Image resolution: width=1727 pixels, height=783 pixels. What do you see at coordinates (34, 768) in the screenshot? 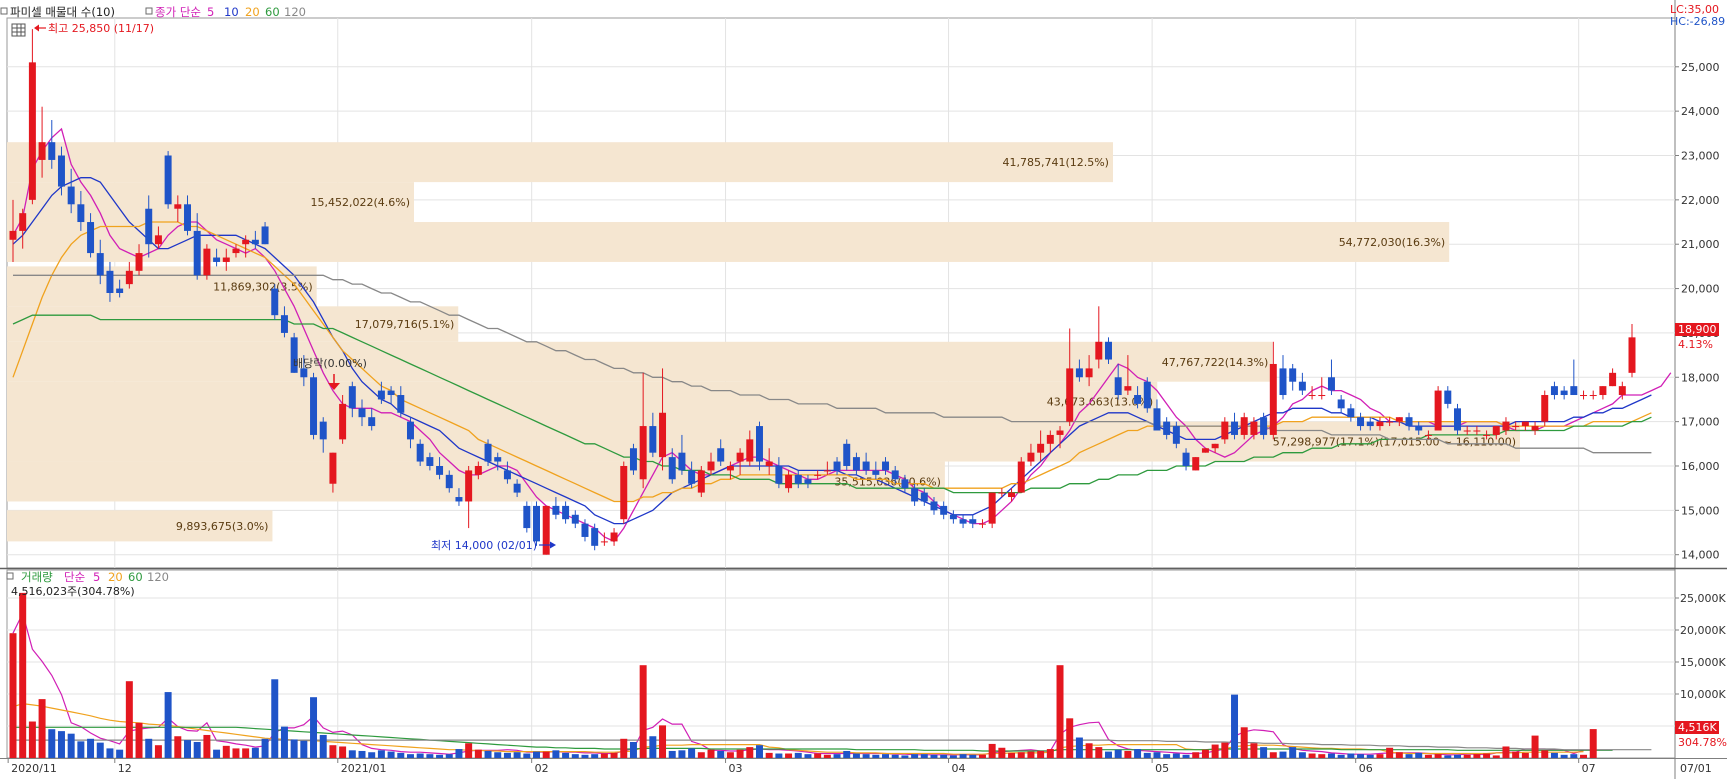
I see `x-tick-label: 2020/11` at bounding box center [34, 768].